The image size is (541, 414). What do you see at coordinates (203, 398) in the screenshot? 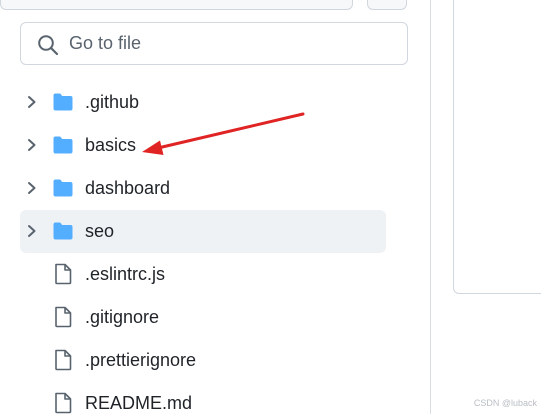
I see `tree-item-readme: README.md` at bounding box center [203, 398].